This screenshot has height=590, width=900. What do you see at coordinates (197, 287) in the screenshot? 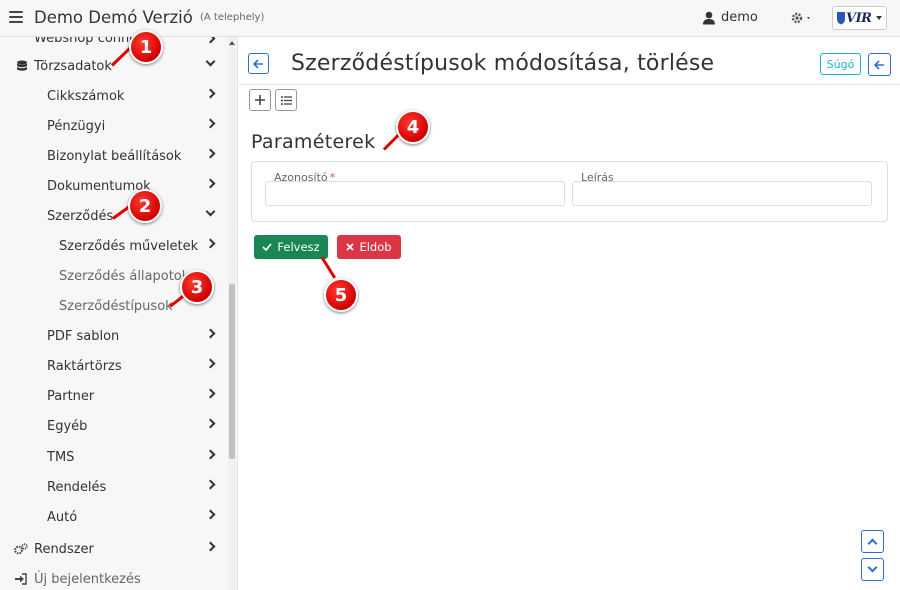
I see `annotation-badge-3: 3` at bounding box center [197, 287].